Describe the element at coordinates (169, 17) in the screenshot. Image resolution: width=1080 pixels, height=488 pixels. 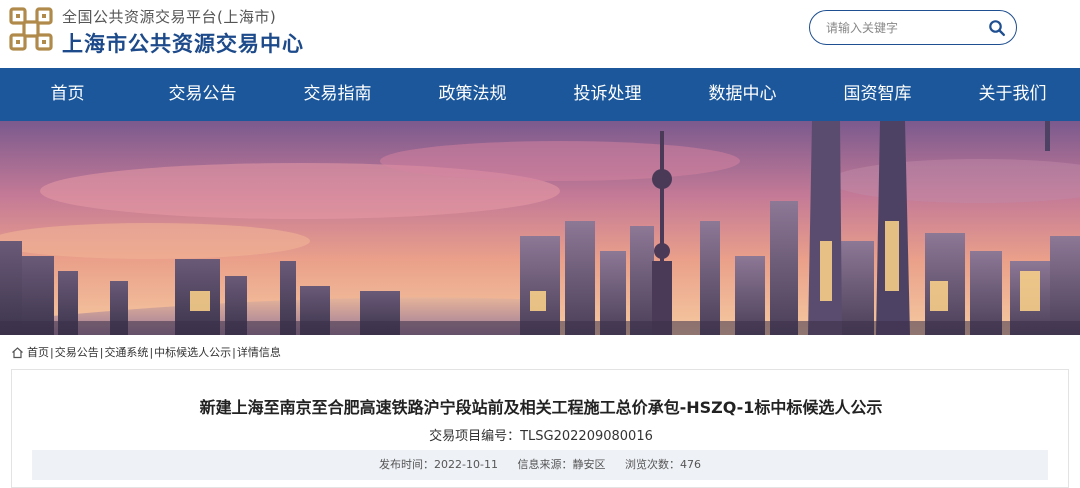
I see `site-subtitle: 全国公共资源交易平台(上海市)` at that location.